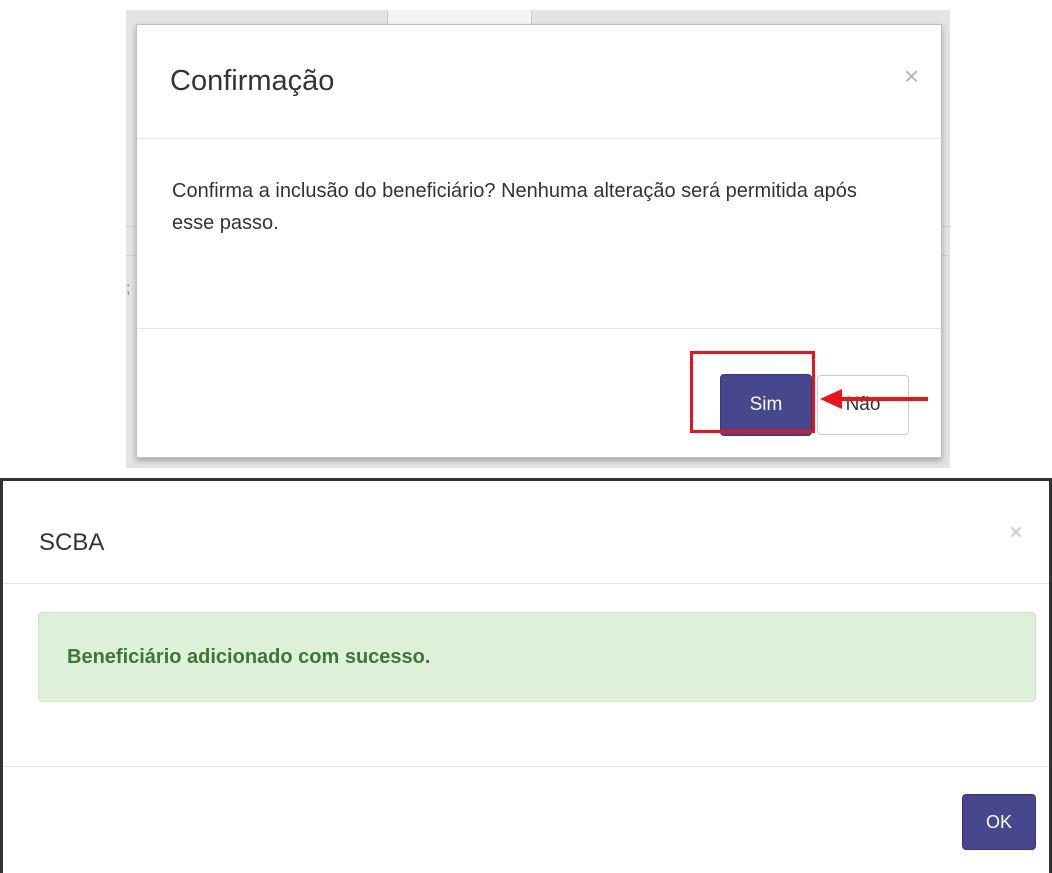 The width and height of the screenshot is (1052, 873). I want to click on modal-title: Confirmação, so click(252, 81).